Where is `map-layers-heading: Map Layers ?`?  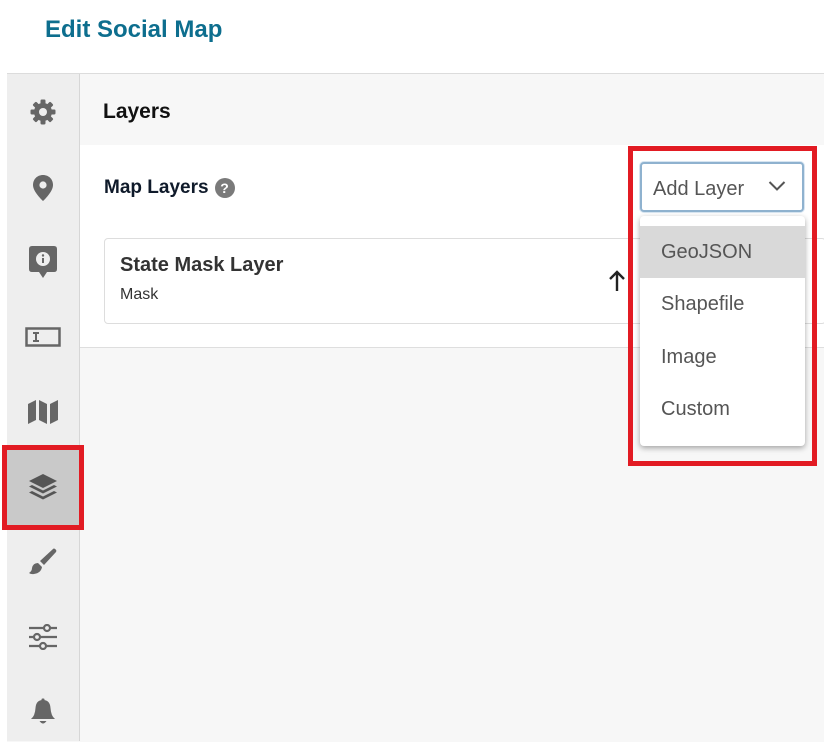 map-layers-heading: Map Layers ? is located at coordinates (169, 188).